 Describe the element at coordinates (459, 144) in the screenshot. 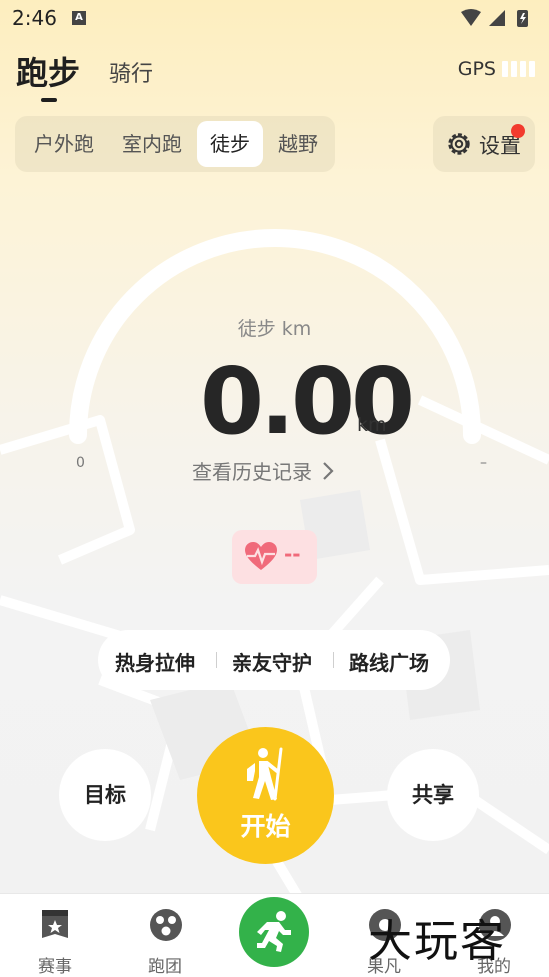

I see `gear-icon` at that location.